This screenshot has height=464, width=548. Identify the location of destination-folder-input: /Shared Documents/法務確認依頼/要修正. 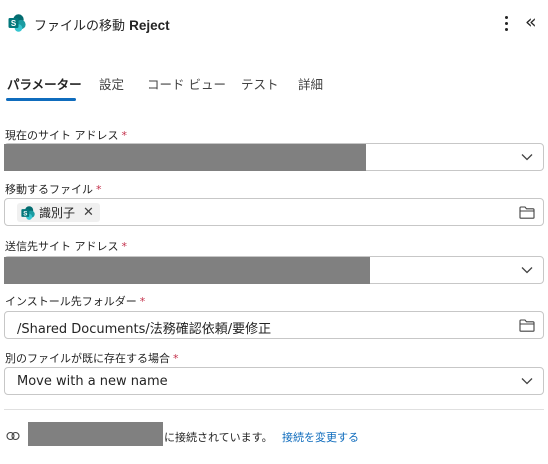
(274, 325).